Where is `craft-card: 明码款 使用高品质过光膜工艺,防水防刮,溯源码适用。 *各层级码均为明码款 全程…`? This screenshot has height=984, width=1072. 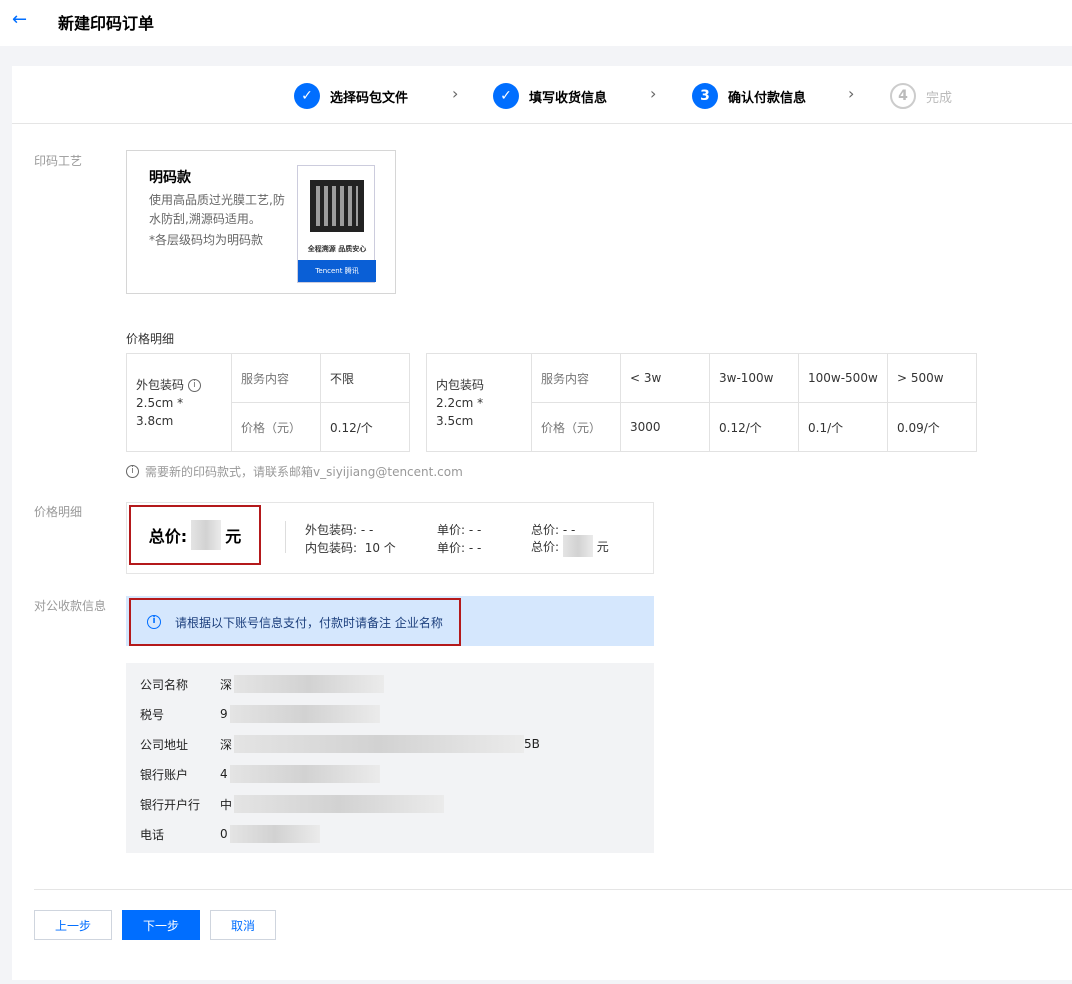 craft-card: 明码款 使用高品质过光膜工艺,防水防刮,溯源码适用。 *各层级码均为明码款 全程… is located at coordinates (261, 222).